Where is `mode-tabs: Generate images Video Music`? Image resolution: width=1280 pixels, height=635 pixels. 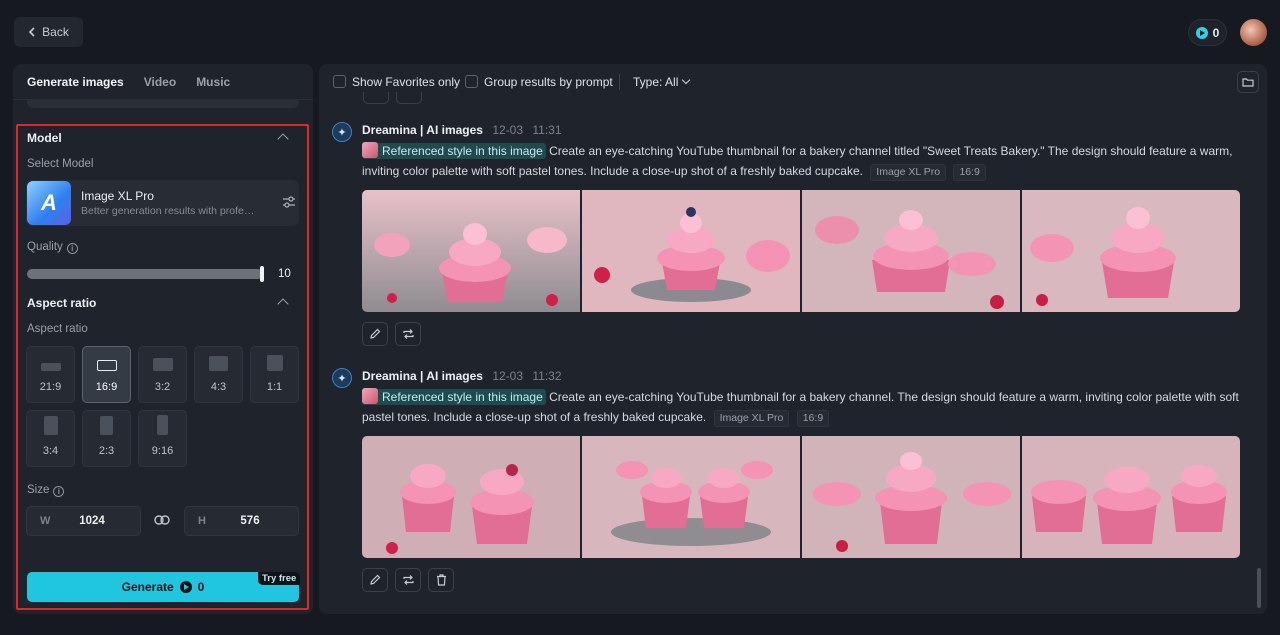 mode-tabs: Generate images Video Music is located at coordinates (163, 82).